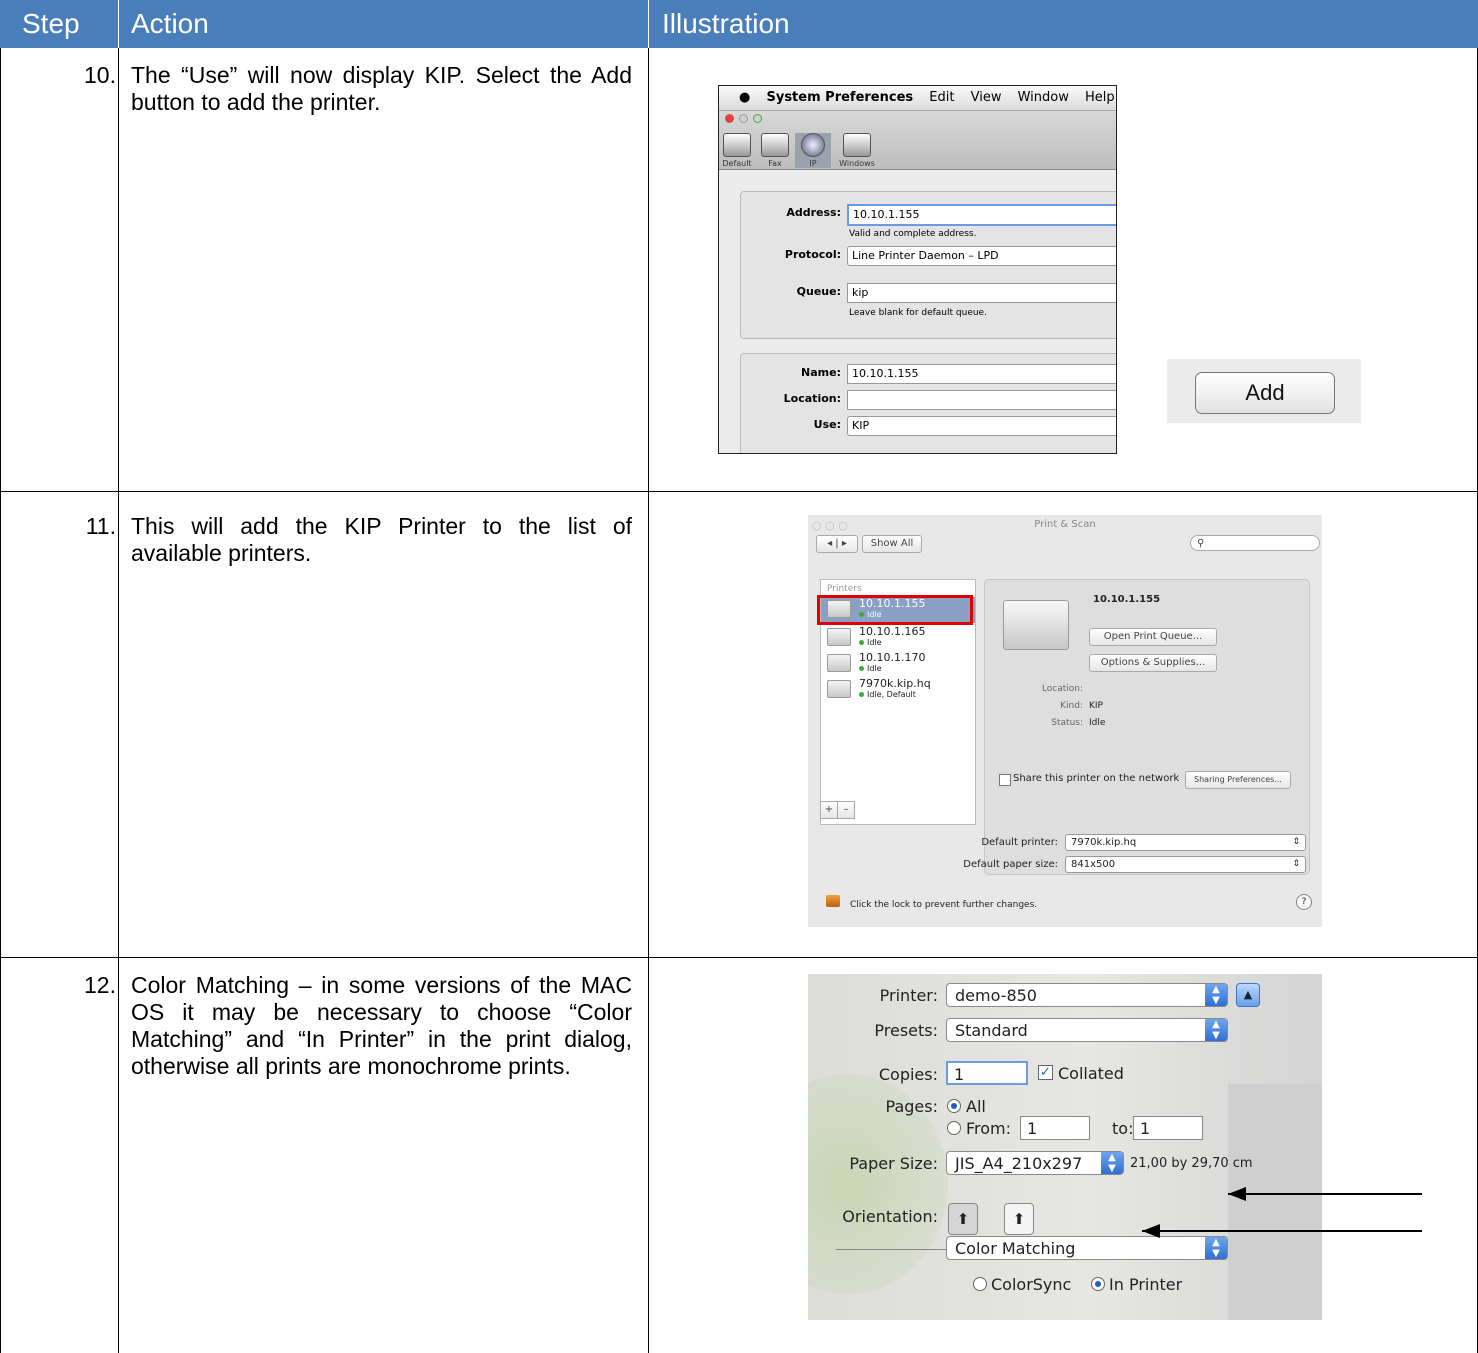 This screenshot has width=1478, height=1353. Describe the element at coordinates (827, 424) in the screenshot. I see `use-label: Use:` at that location.